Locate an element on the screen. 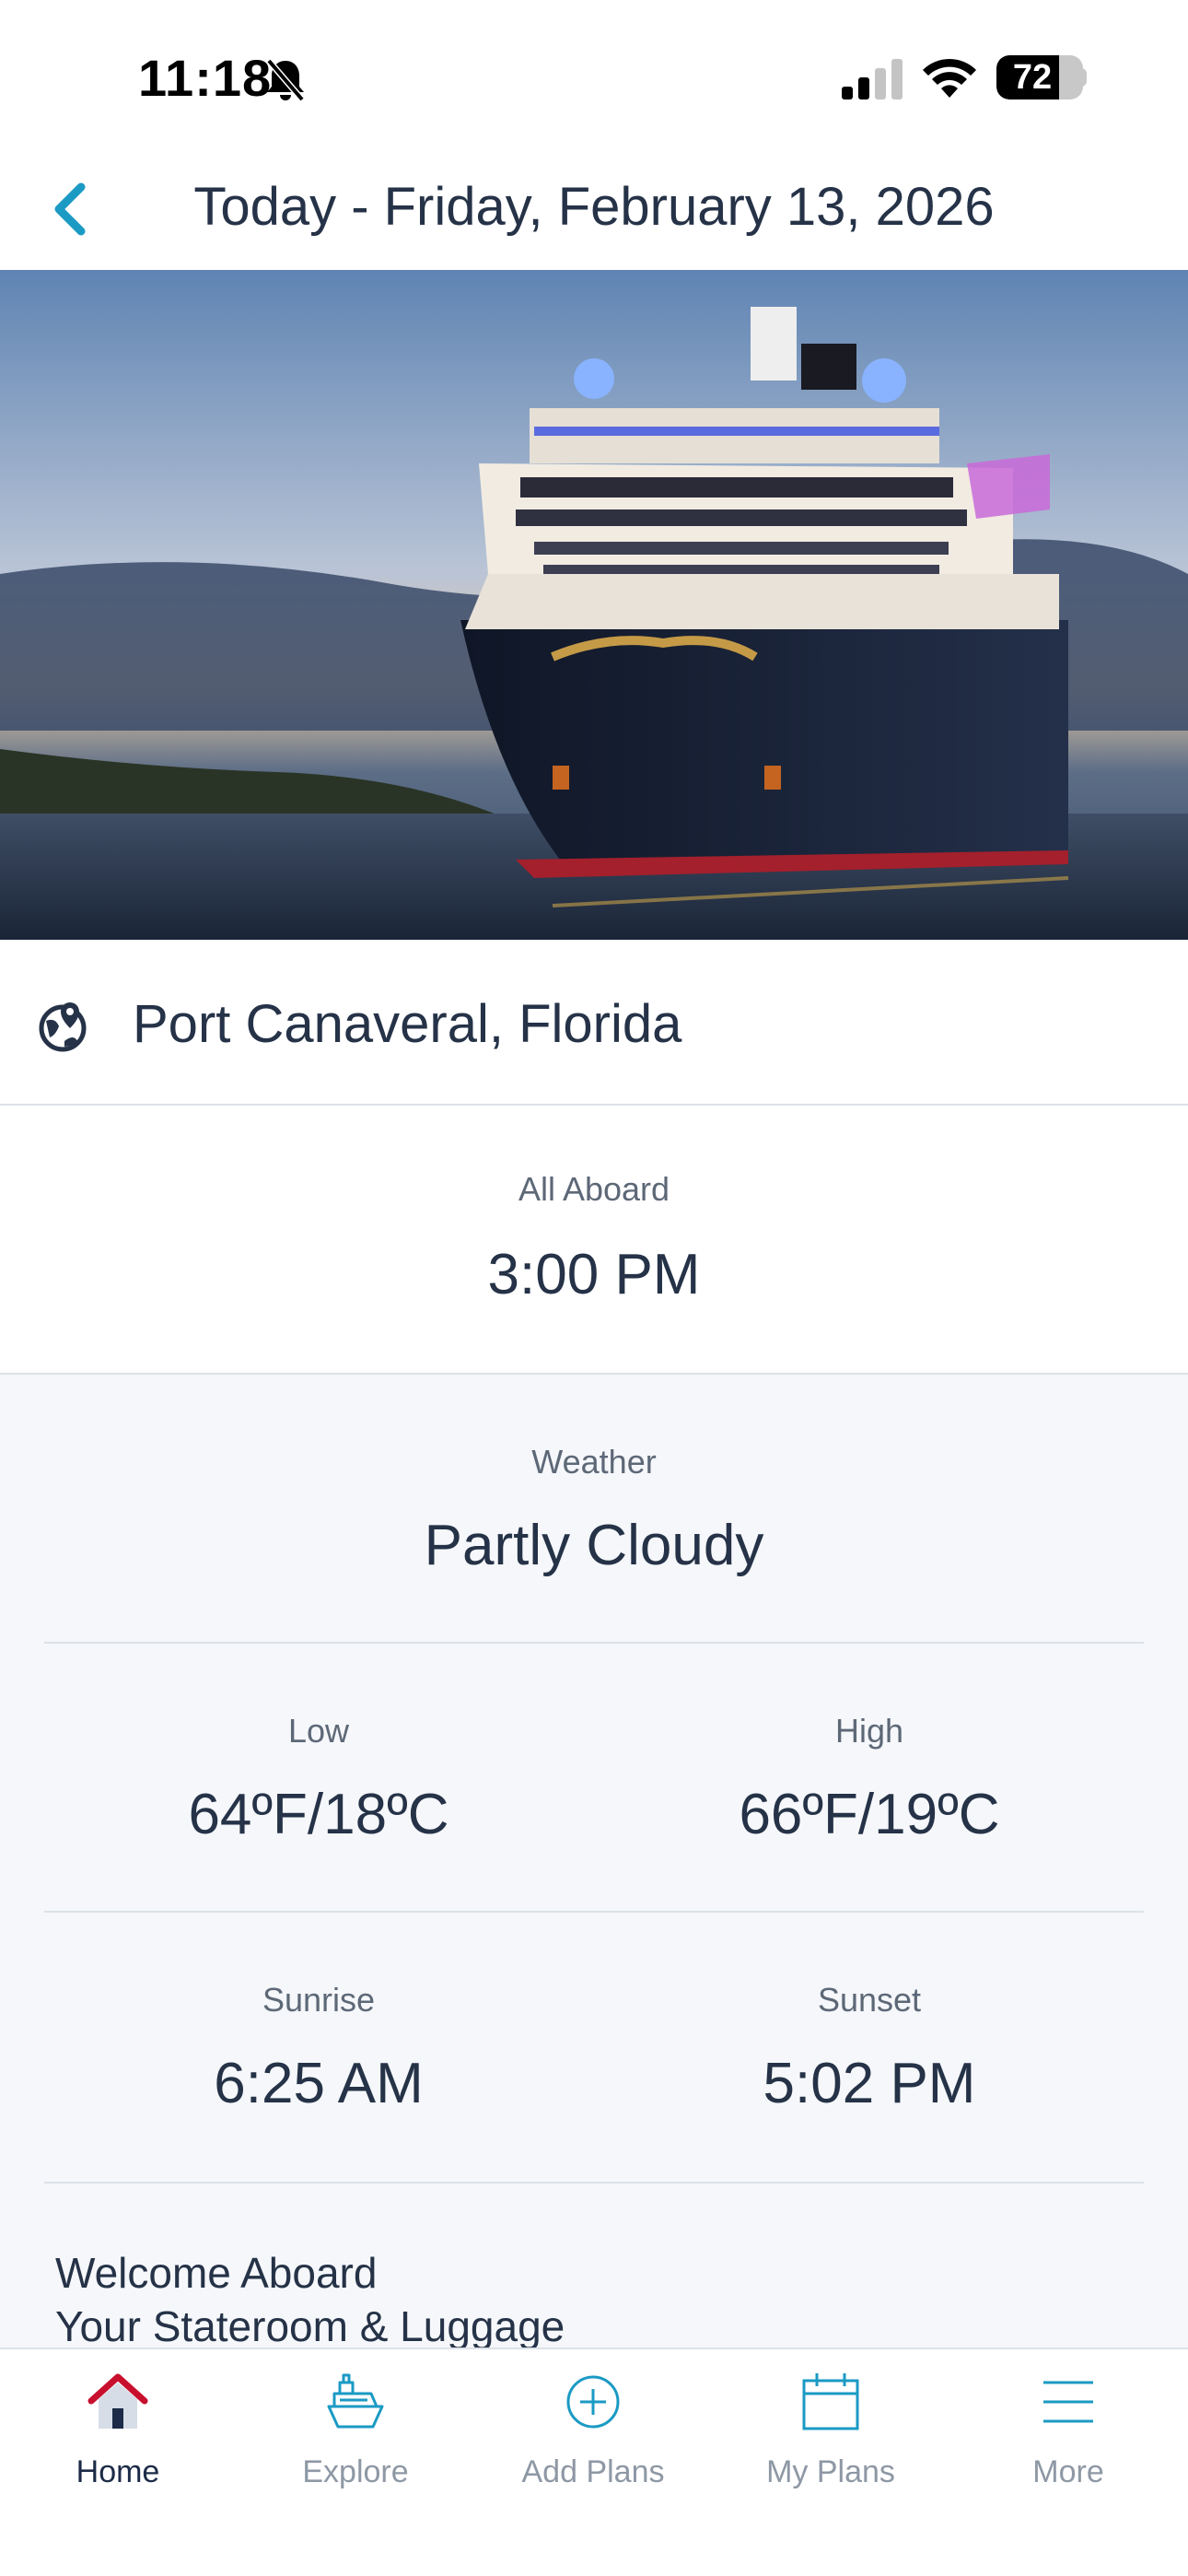 The height and width of the screenshot is (2576, 1188). tab-bar: Home Explore Add Plans My Plans More is located at coordinates (594, 2462).